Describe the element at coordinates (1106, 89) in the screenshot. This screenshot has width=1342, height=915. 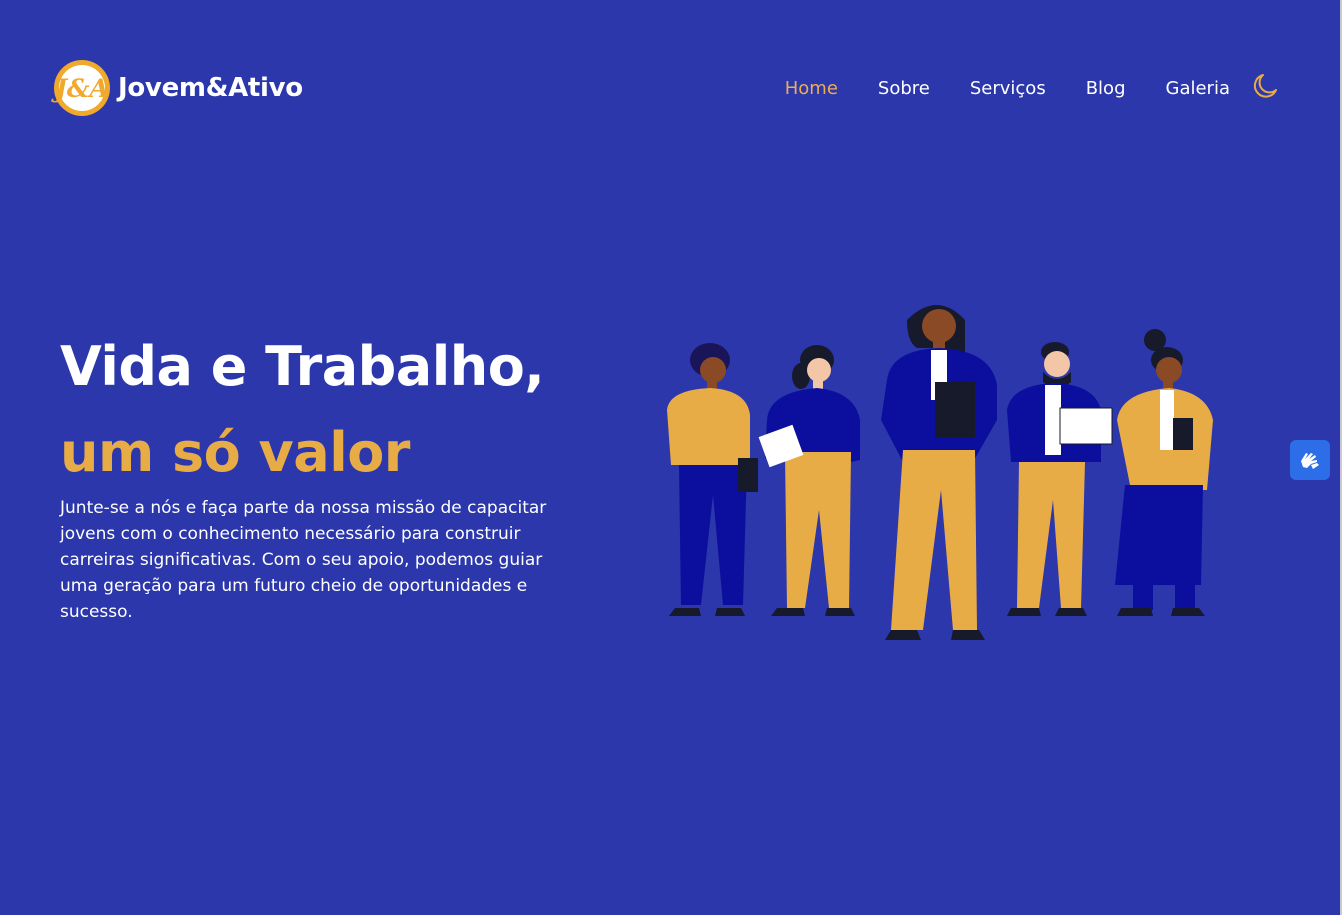
I see `nav-blog: Blog` at that location.